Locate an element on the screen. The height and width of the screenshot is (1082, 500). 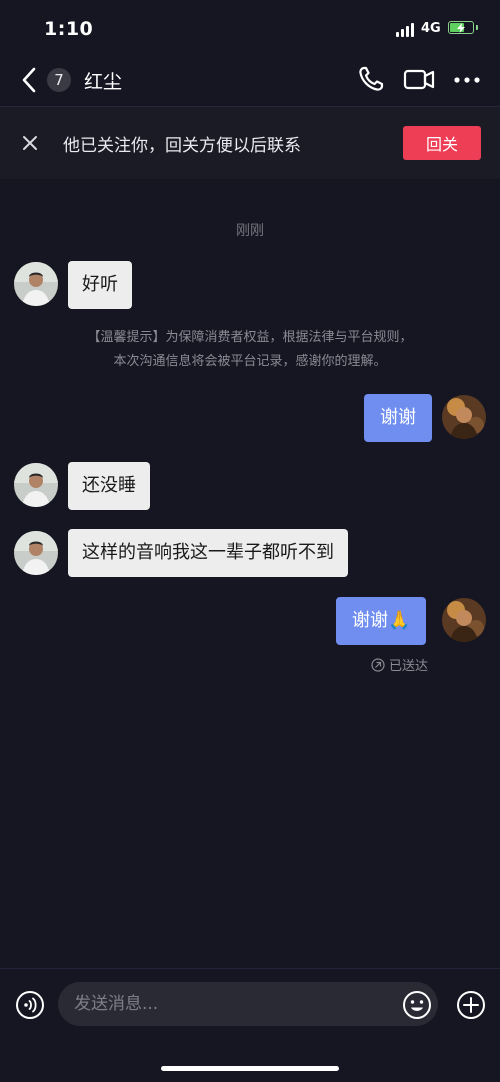
home-indicator is located at coordinates (250, 1068).